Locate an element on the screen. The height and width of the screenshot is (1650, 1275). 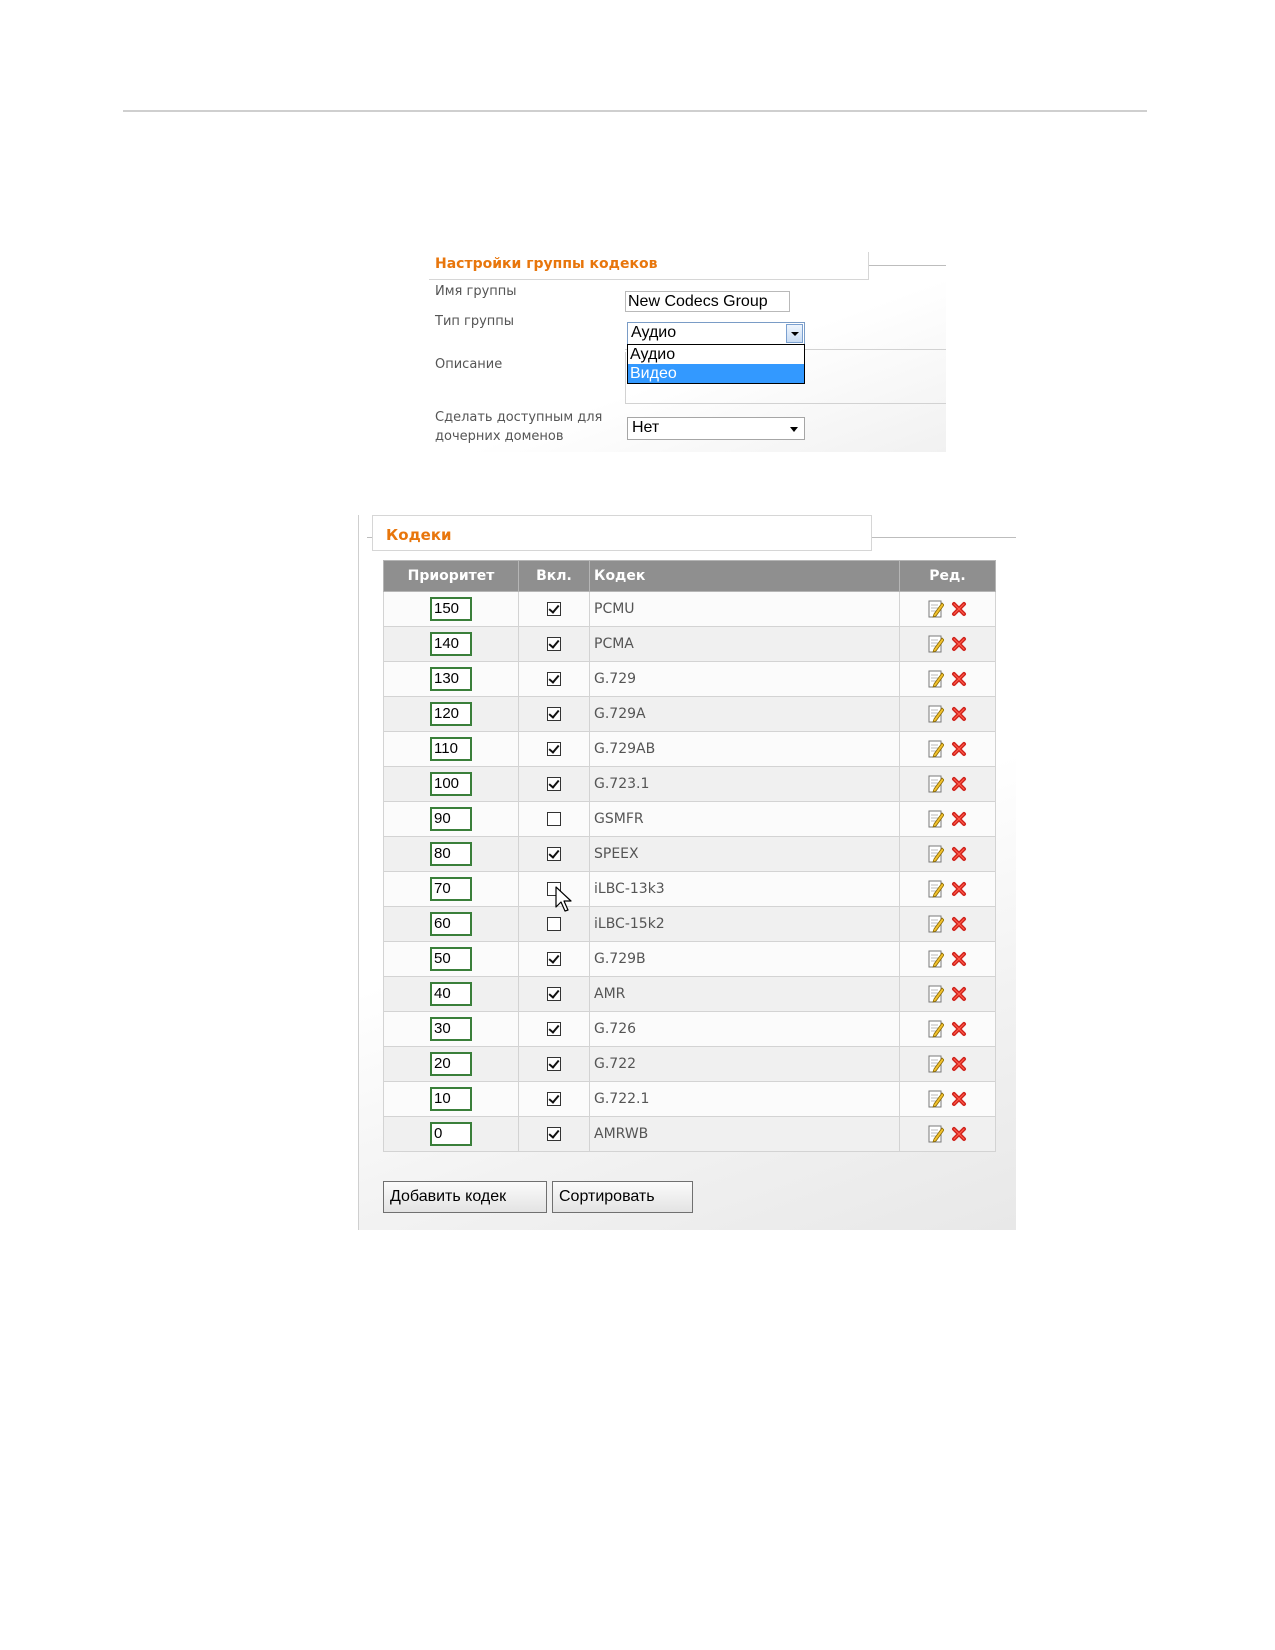
priority-input: 50 is located at coordinates (451, 959).